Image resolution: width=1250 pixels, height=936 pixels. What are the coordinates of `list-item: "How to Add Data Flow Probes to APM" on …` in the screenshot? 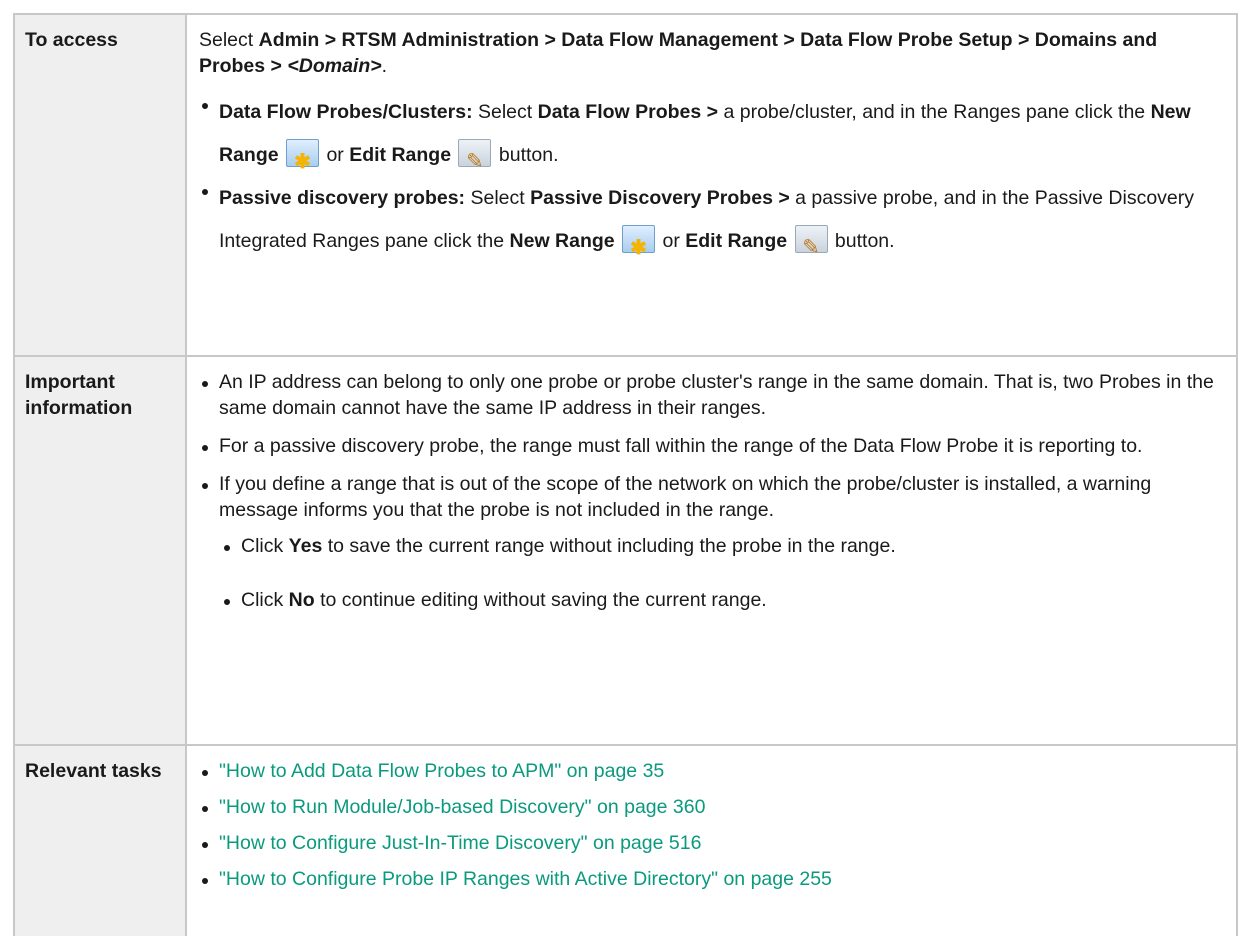 It's located at (711, 771).